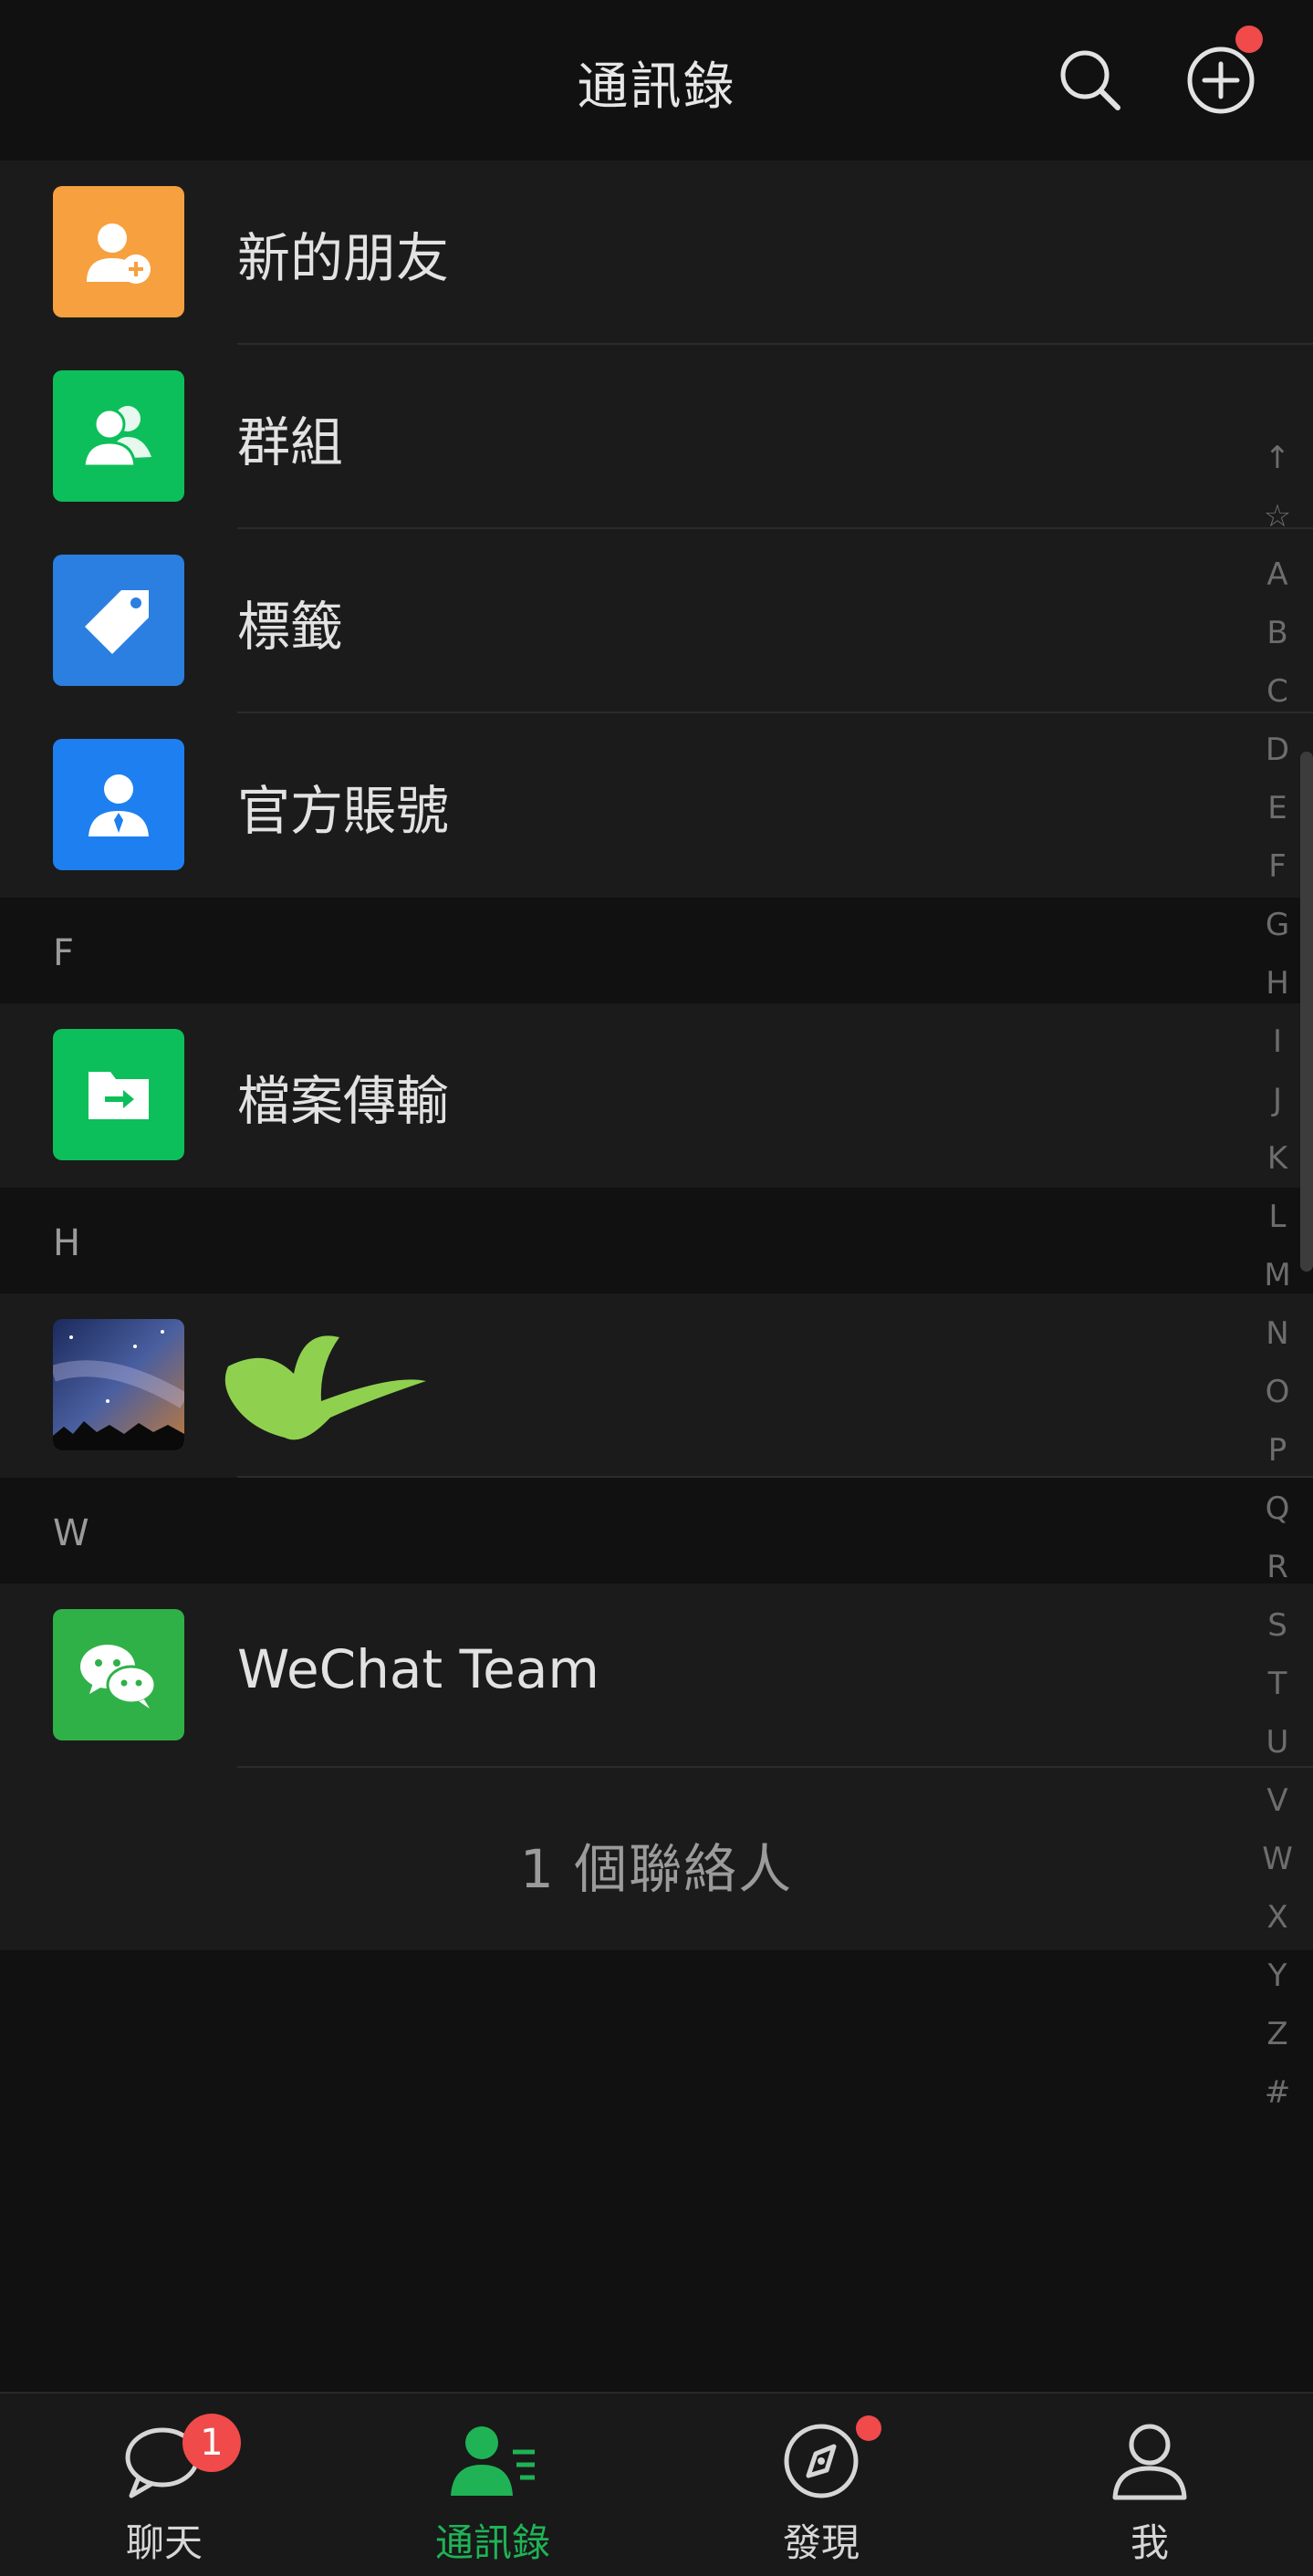  What do you see at coordinates (1277, 1976) in the screenshot?
I see `alphabet-index-letter: Y` at bounding box center [1277, 1976].